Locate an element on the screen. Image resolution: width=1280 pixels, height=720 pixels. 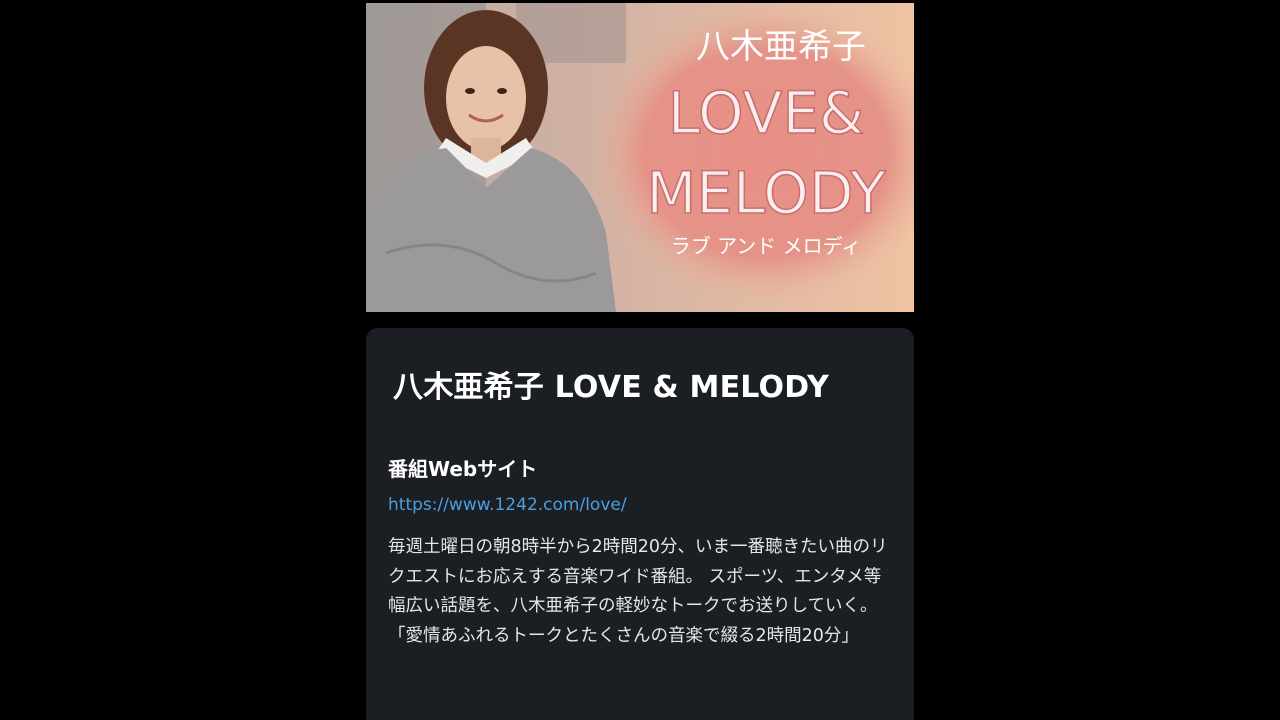
website-link: https://www.1242.com/love/ is located at coordinates (507, 505).